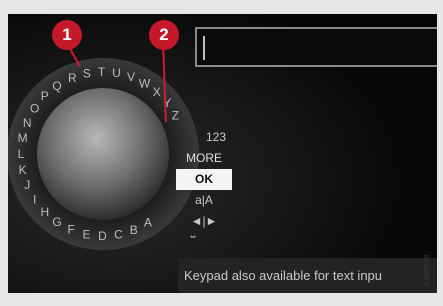 This screenshot has height=306, width=443. I want to click on dial-letter: E, so click(86, 234).